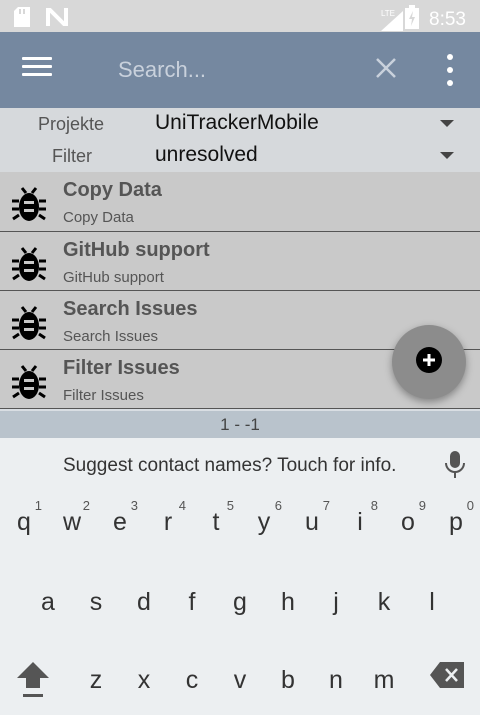  Describe the element at coordinates (57, 17) in the screenshot. I see `n-notification-icon` at that location.